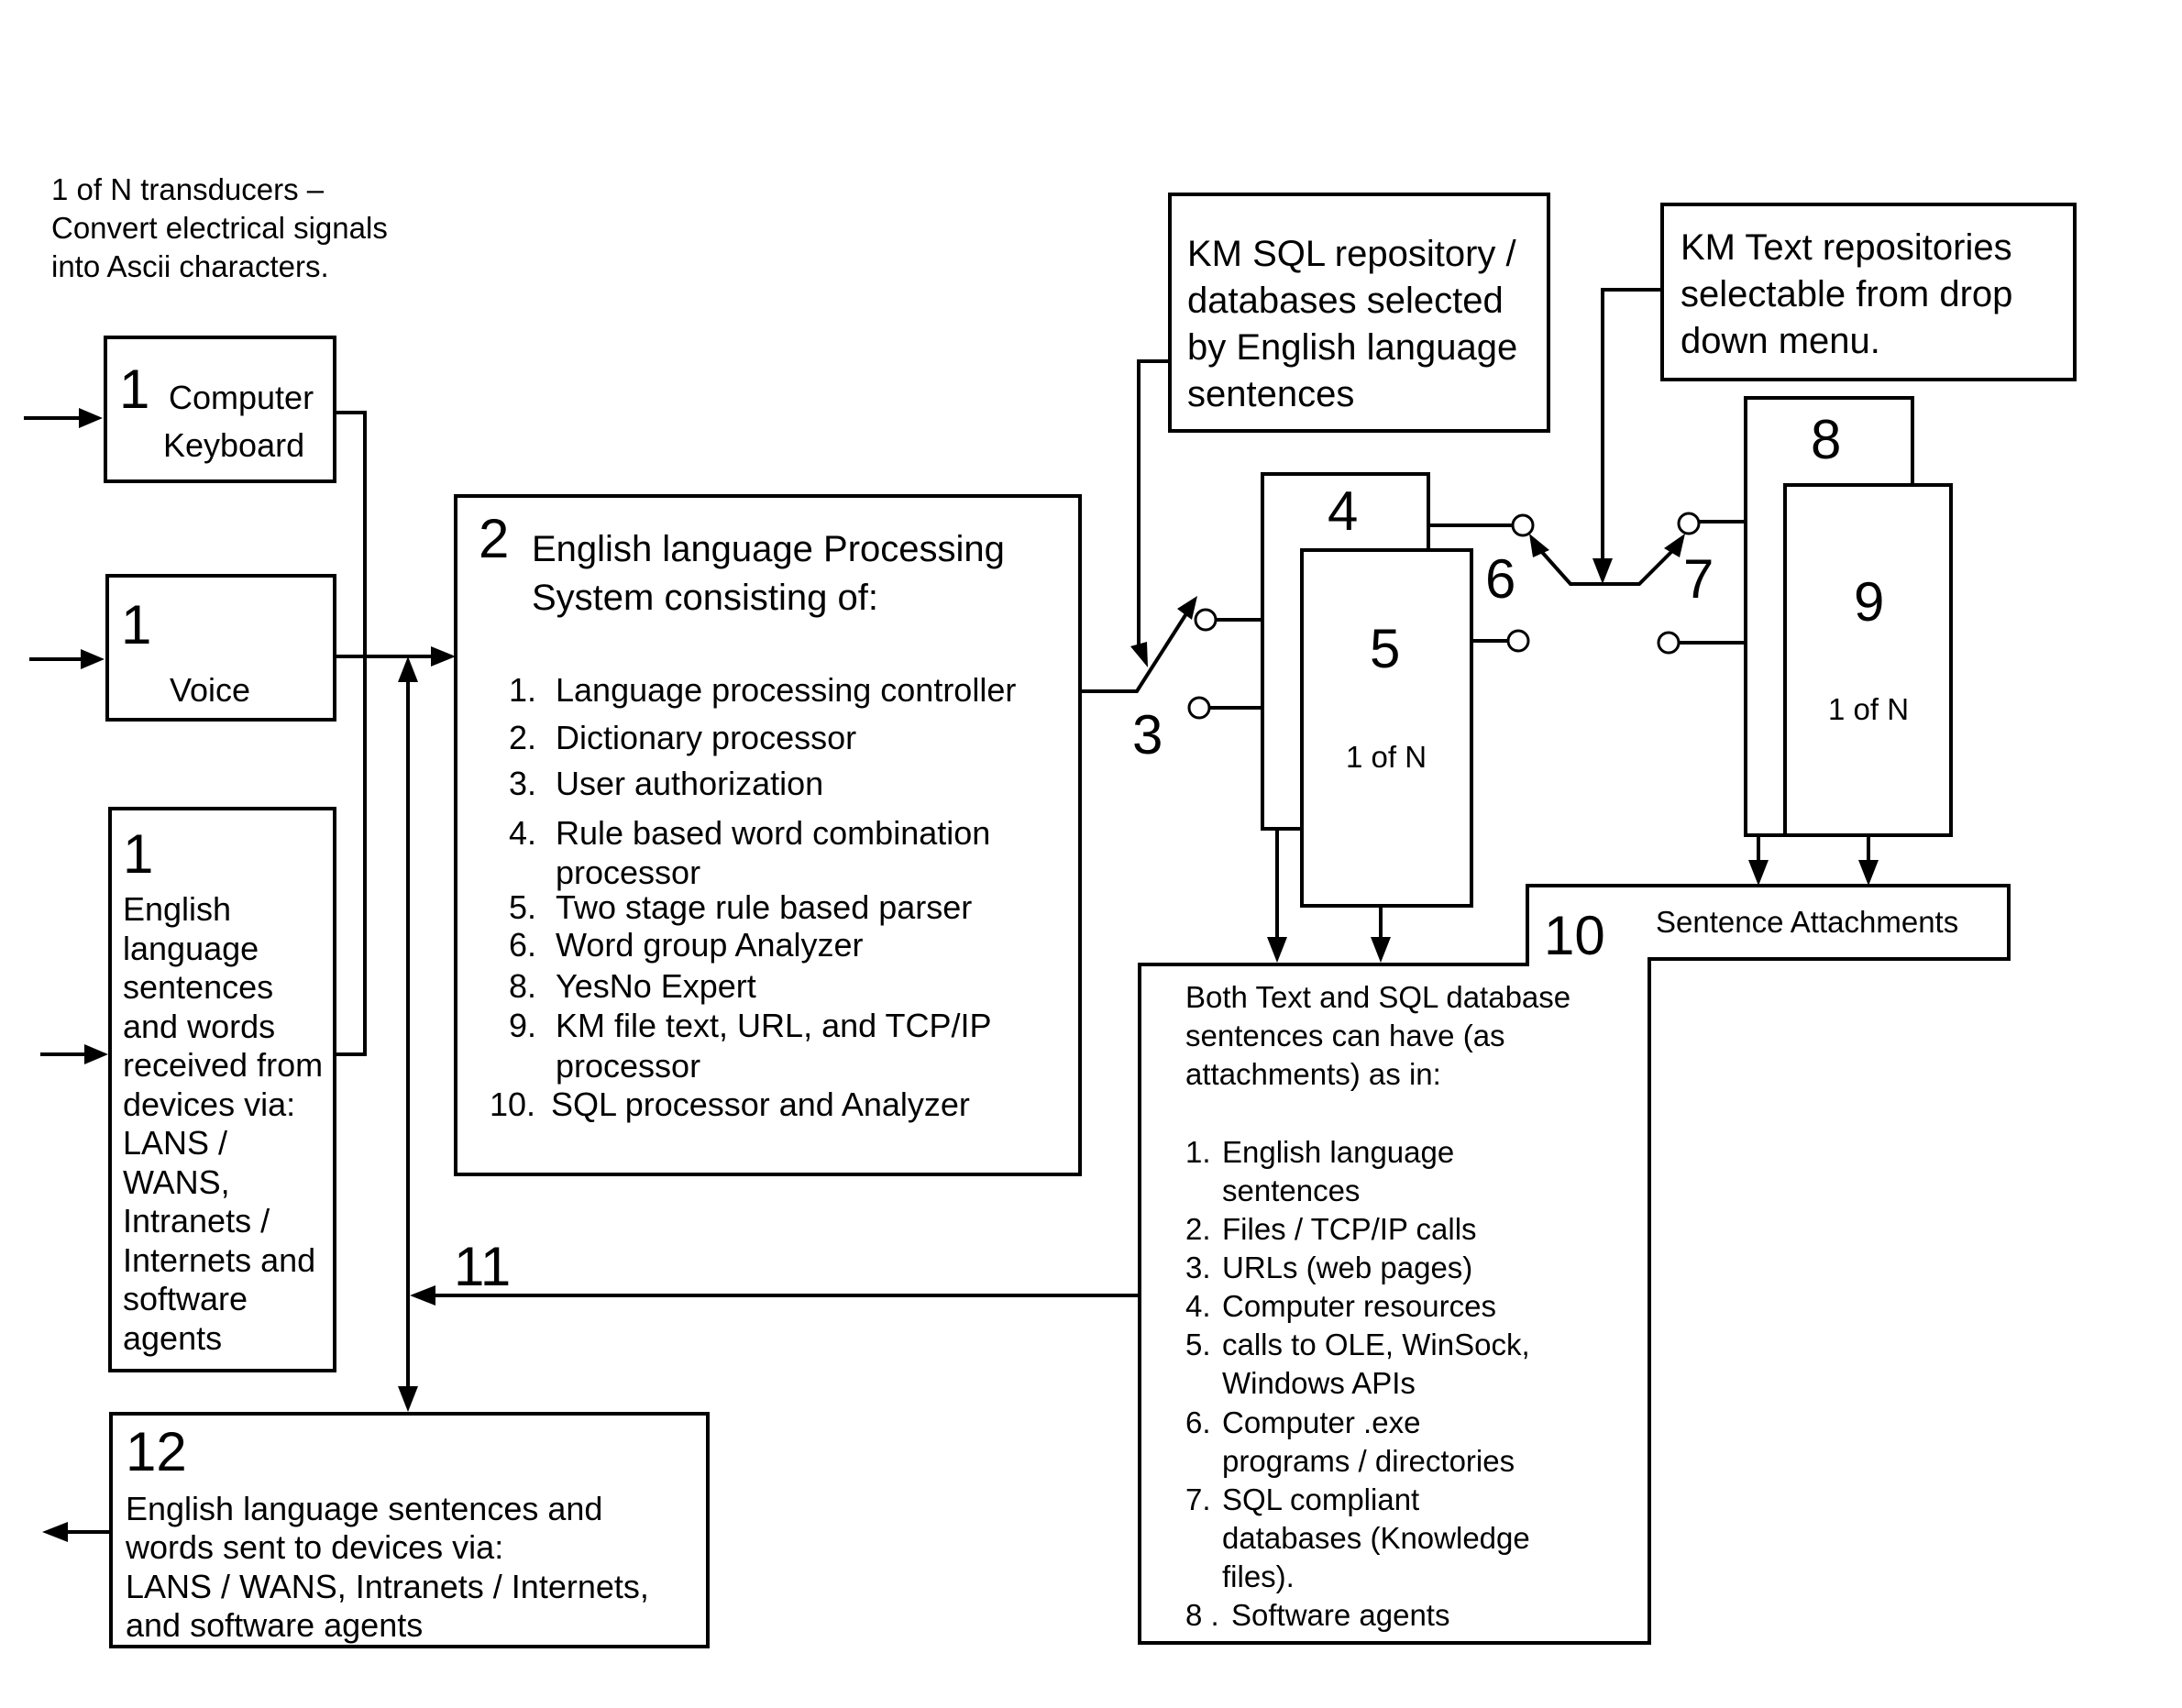 Image resolution: width=2182 pixels, height=1708 pixels. Describe the element at coordinates (705, 598) in the screenshot. I see `box-title-line: System consisting of:` at that location.